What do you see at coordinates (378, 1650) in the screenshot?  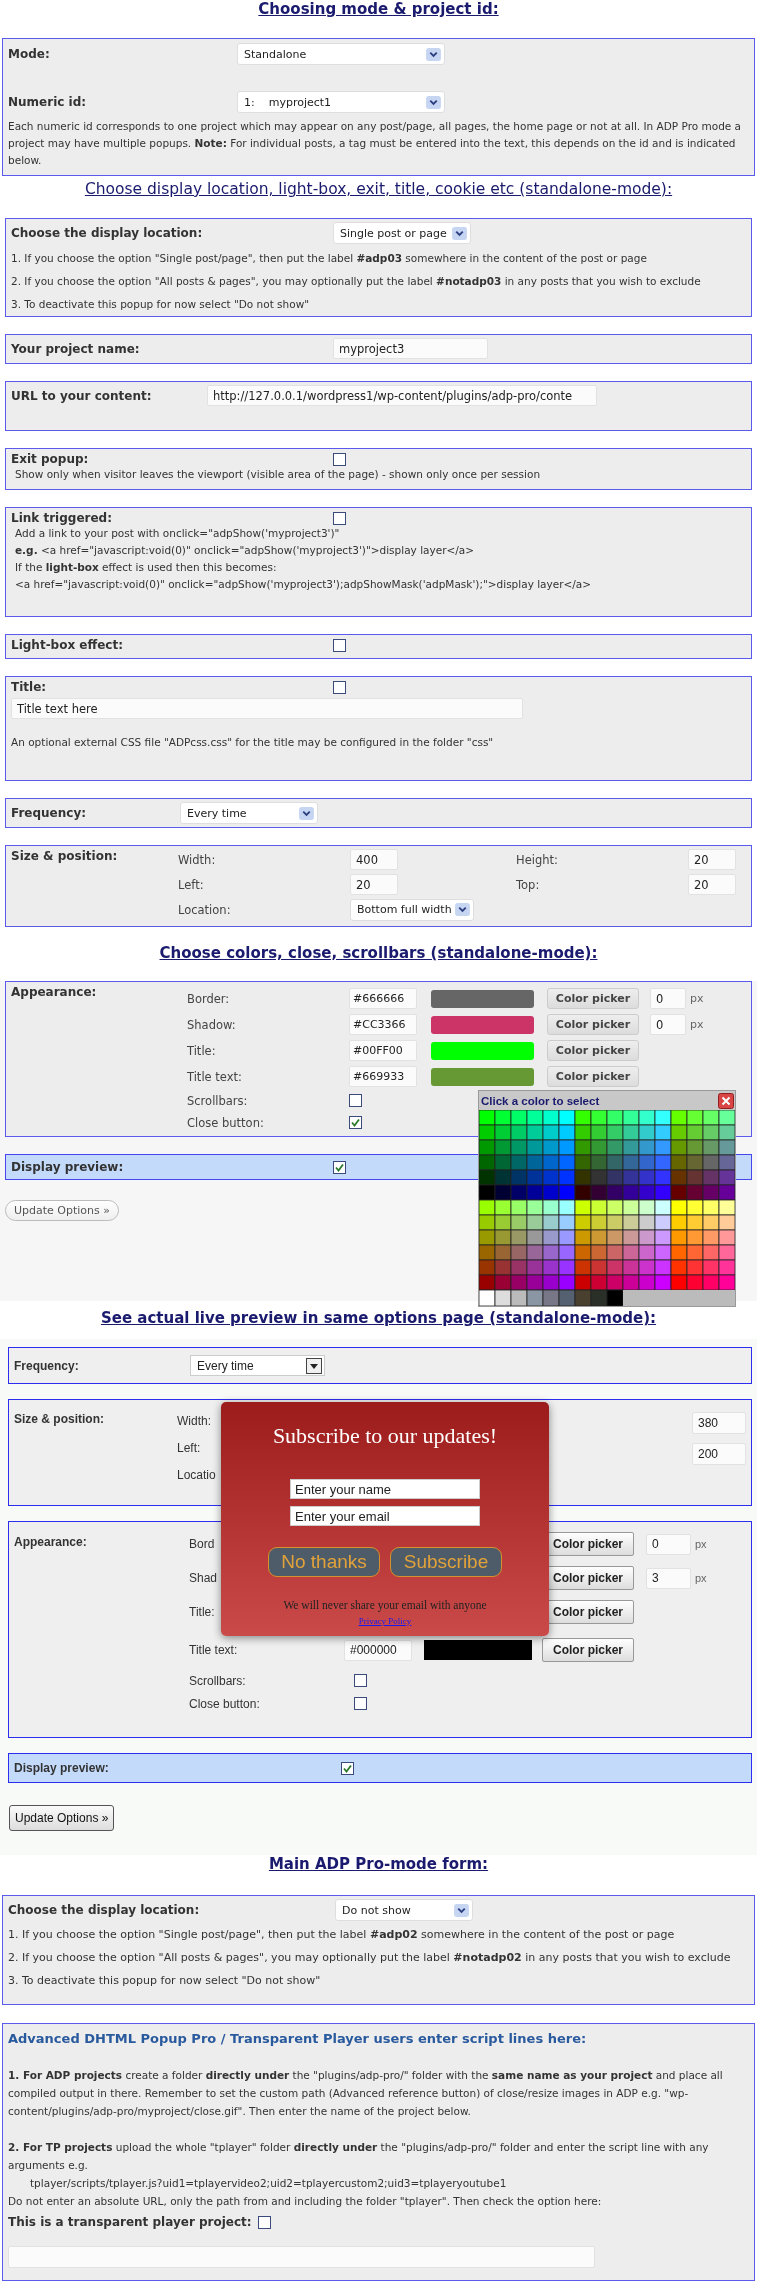 I see `text-field: #000000` at bounding box center [378, 1650].